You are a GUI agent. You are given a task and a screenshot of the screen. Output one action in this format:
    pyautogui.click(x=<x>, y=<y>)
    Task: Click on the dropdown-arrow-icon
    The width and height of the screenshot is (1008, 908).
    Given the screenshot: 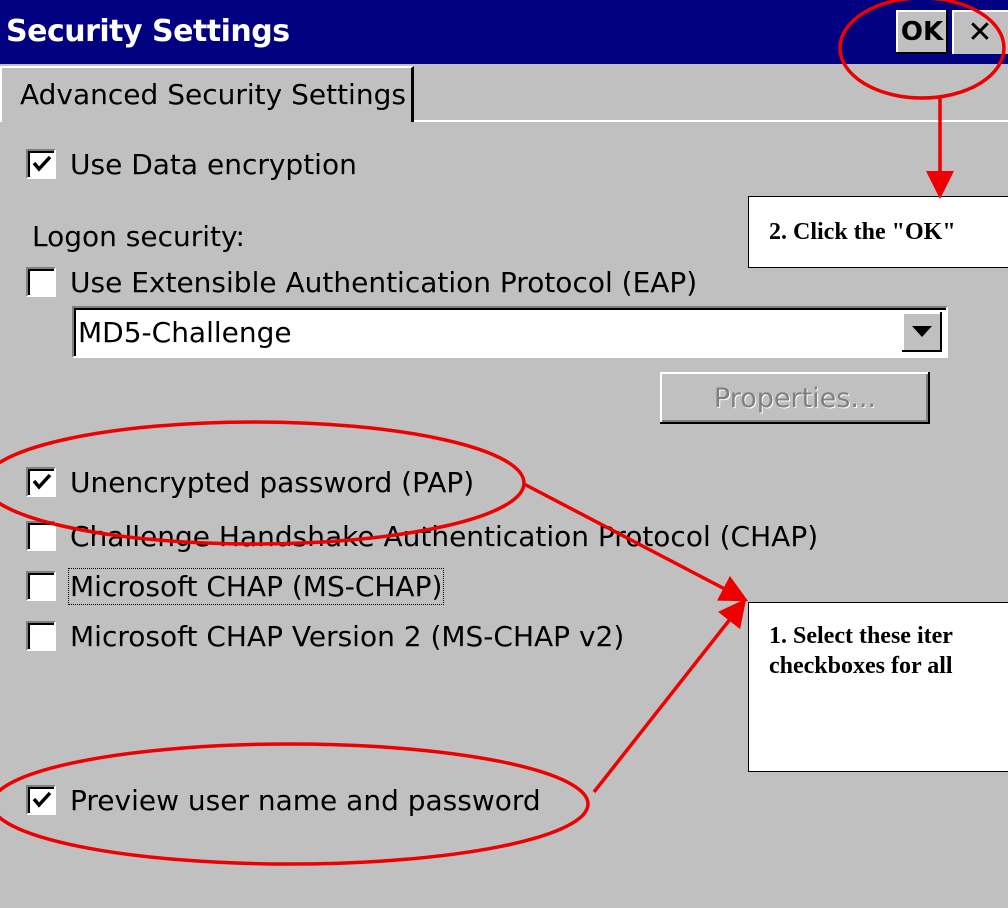 What is the action you would take?
    pyautogui.click(x=922, y=332)
    